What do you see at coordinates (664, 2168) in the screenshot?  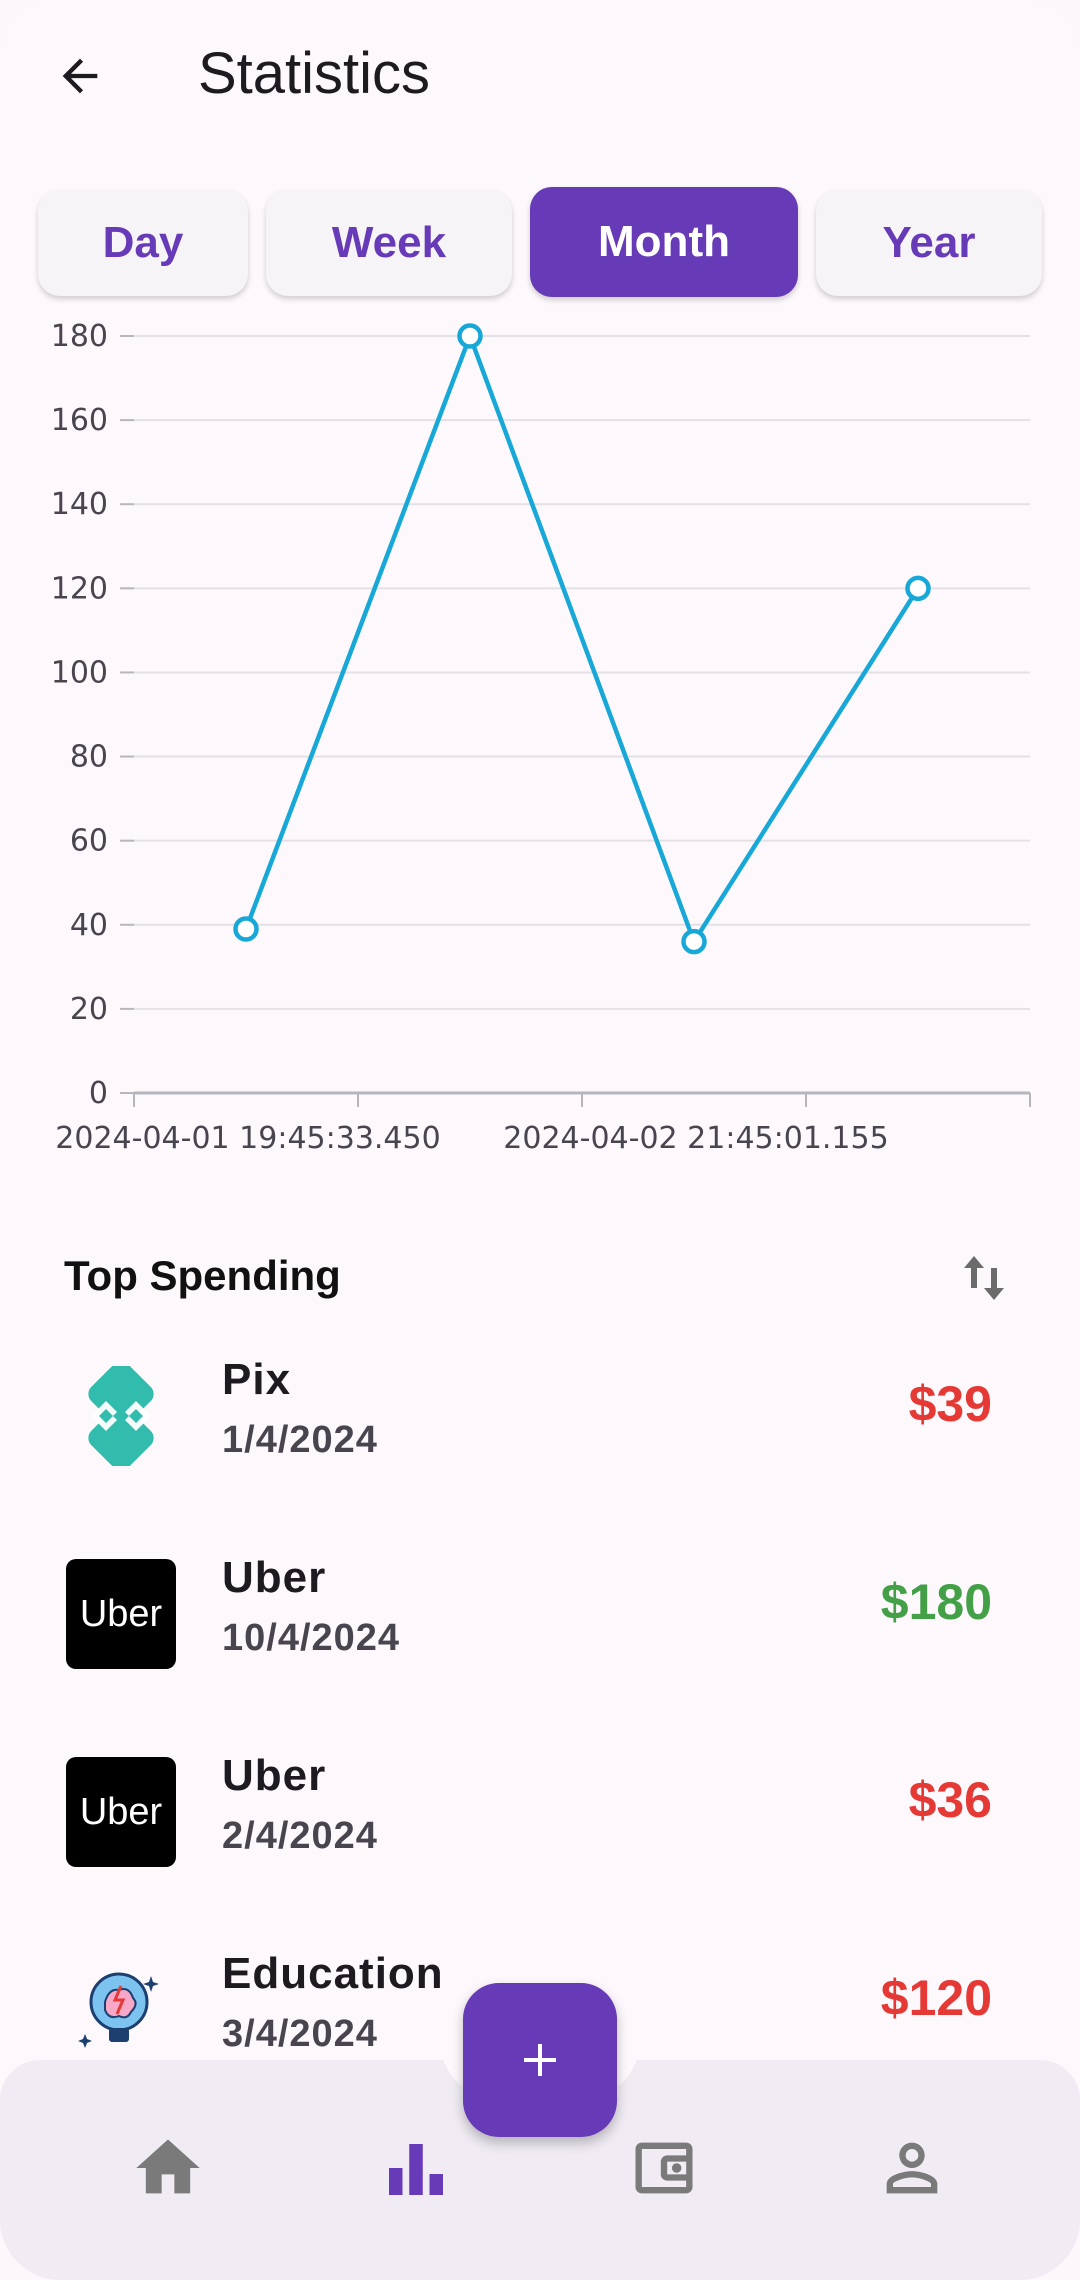 I see `wallet-icon` at bounding box center [664, 2168].